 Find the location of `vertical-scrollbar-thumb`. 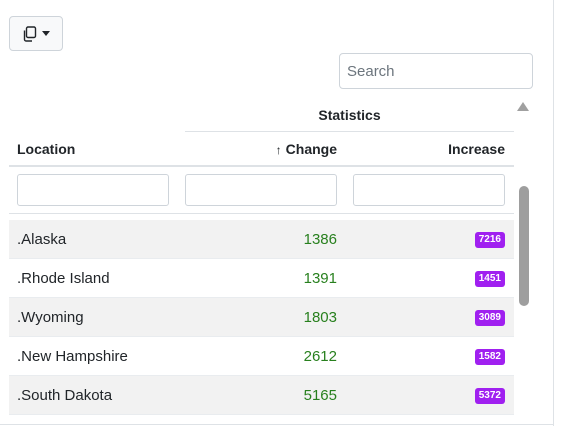

vertical-scrollbar-thumb is located at coordinates (524, 246).